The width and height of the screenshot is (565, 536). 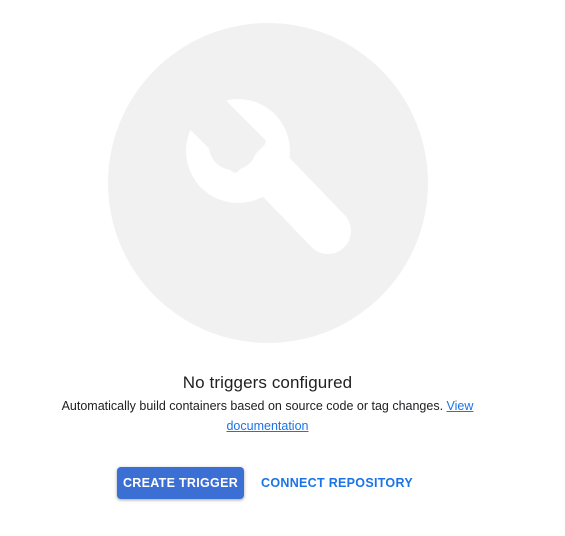 I want to click on empty-state-title: No triggers configured, so click(x=267, y=382).